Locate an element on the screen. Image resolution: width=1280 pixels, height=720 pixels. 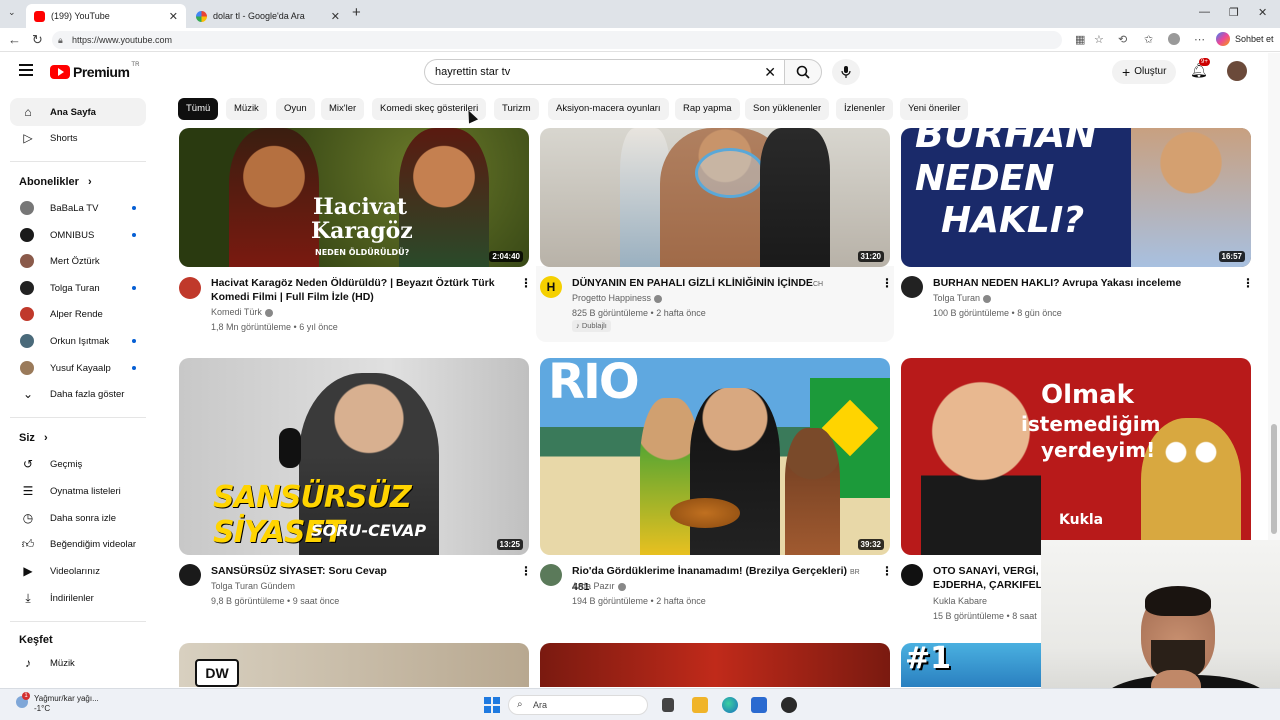
obs-icon is located at coordinates (789, 705).